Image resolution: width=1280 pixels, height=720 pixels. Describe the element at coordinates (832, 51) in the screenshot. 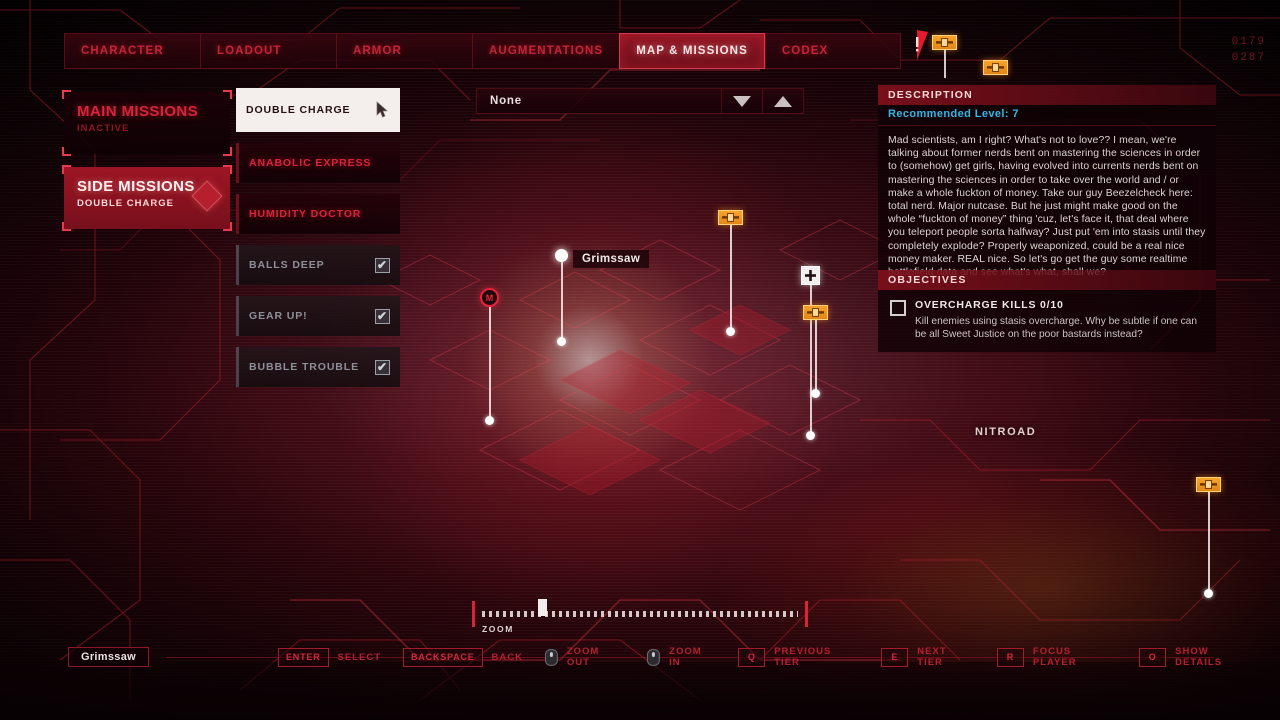

I see `tab-codex: CODEX` at that location.